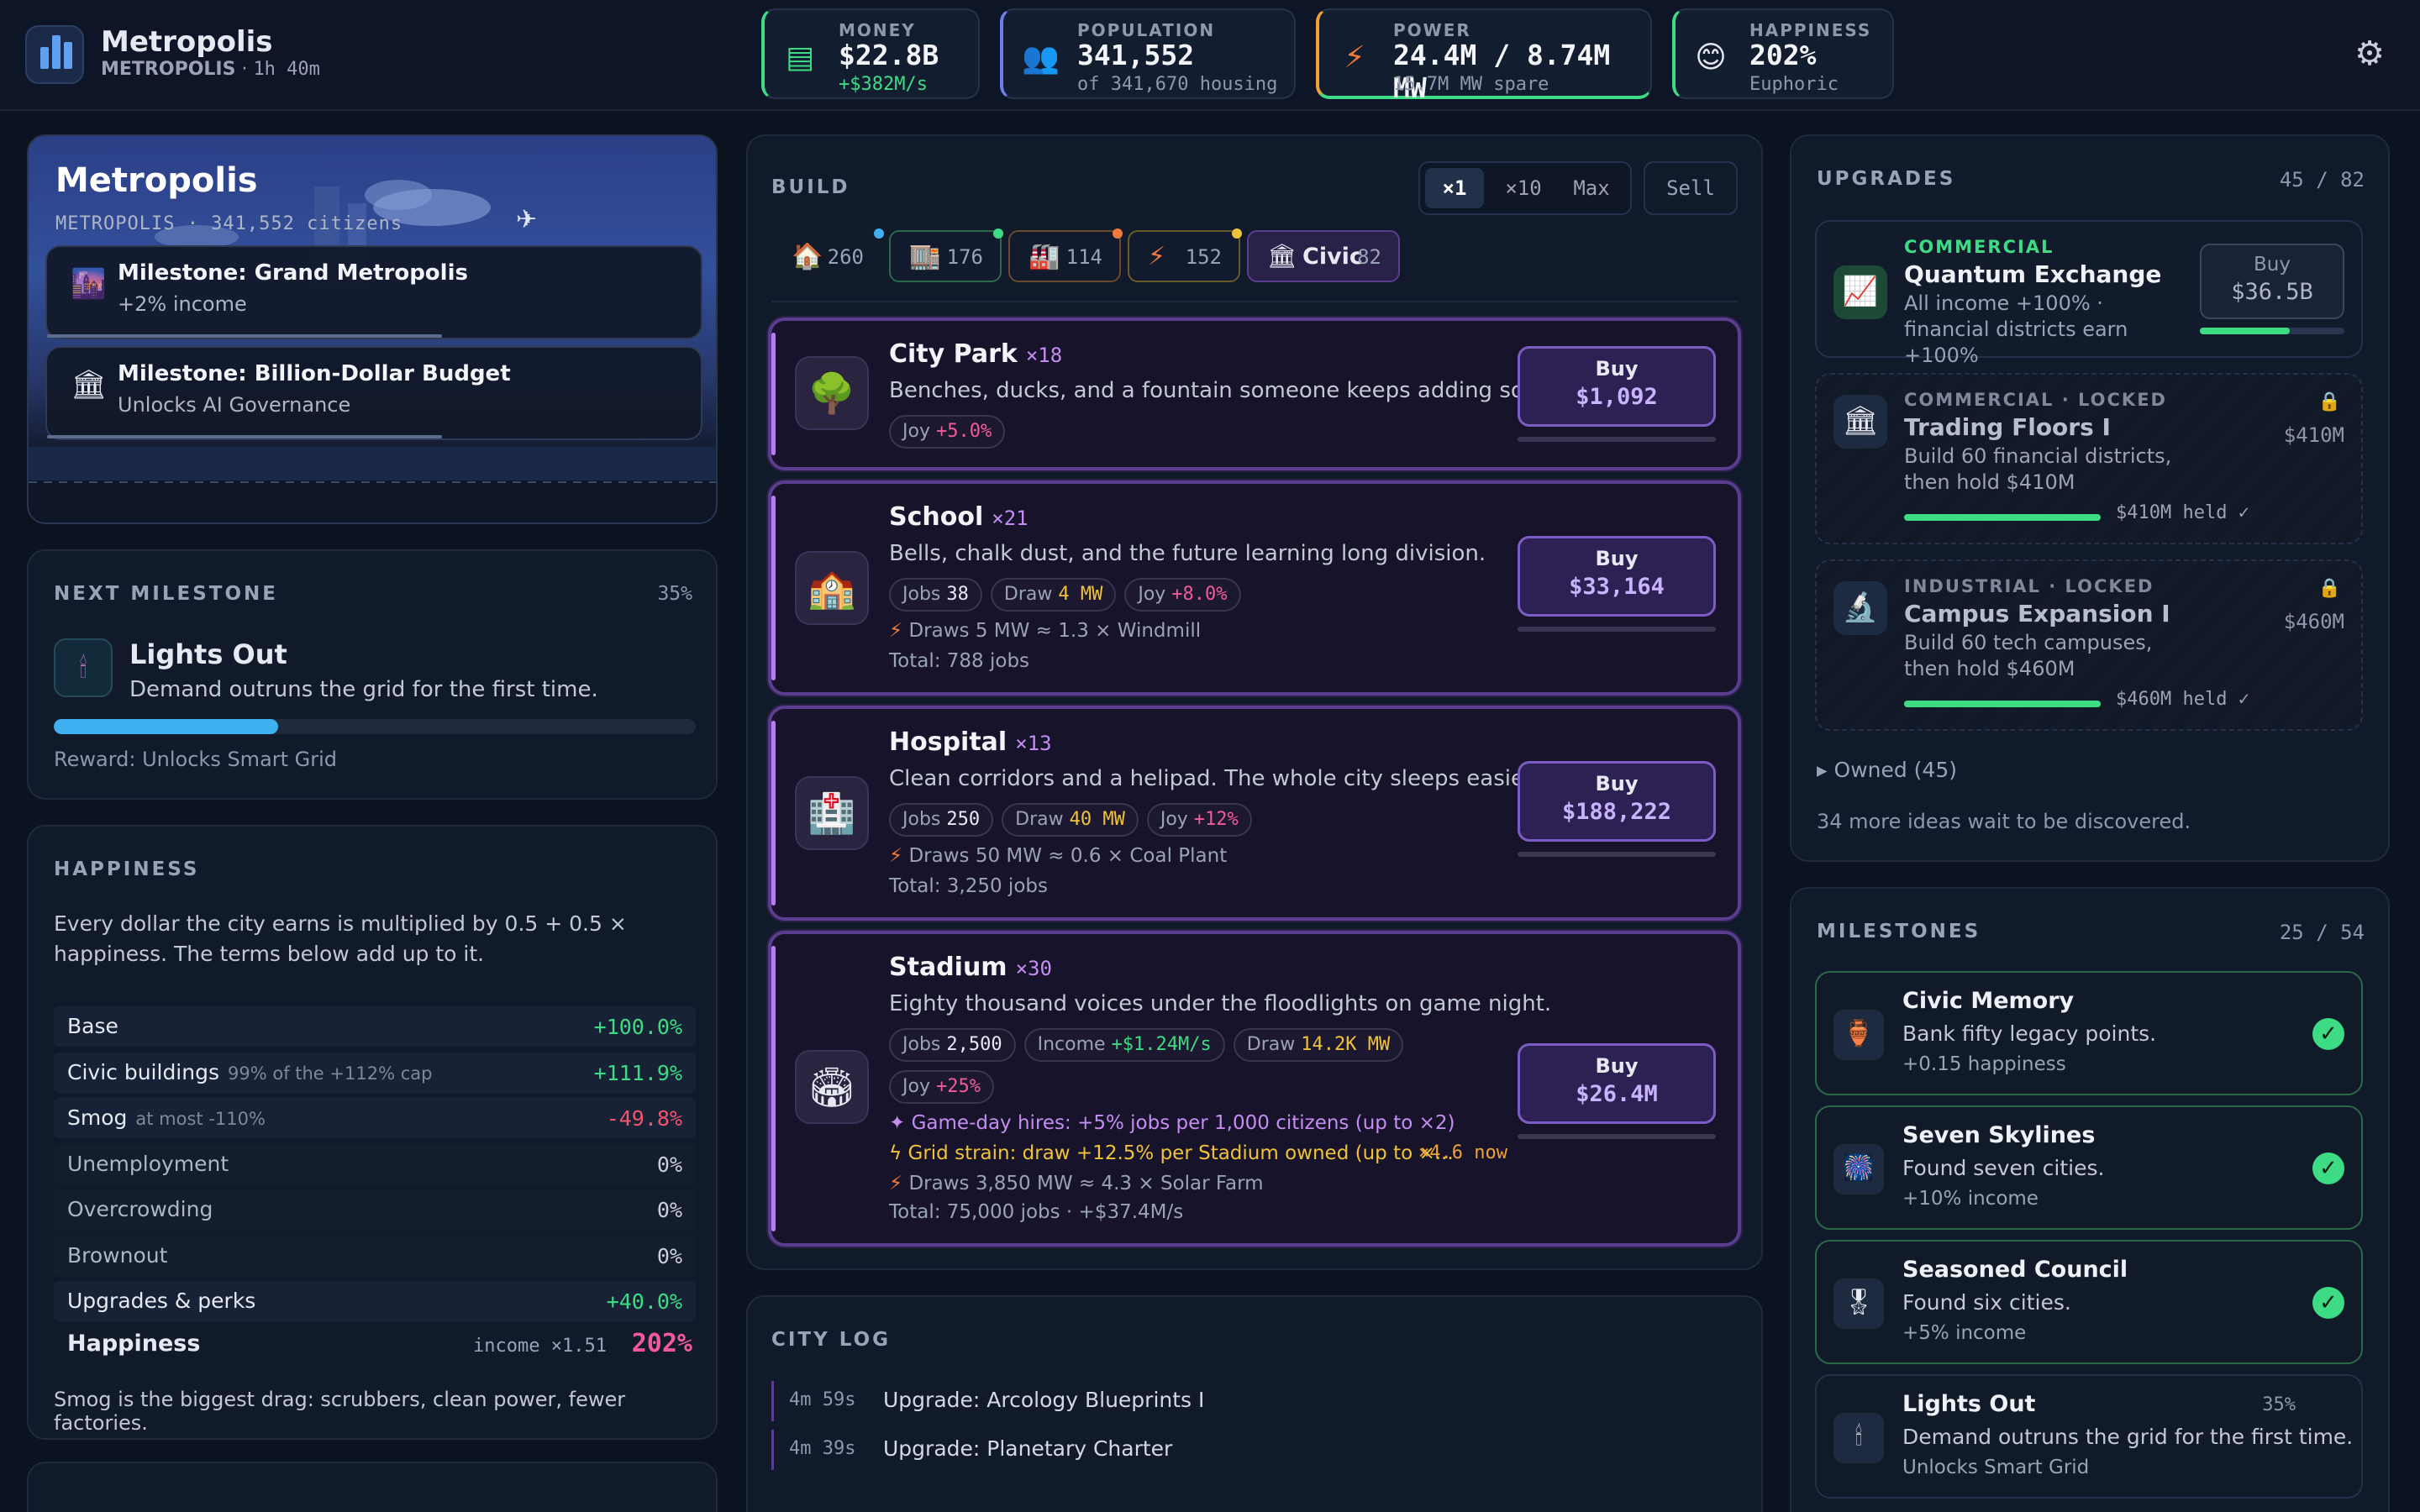  I want to click on panel-heading: MILESTONES, so click(1899, 931).